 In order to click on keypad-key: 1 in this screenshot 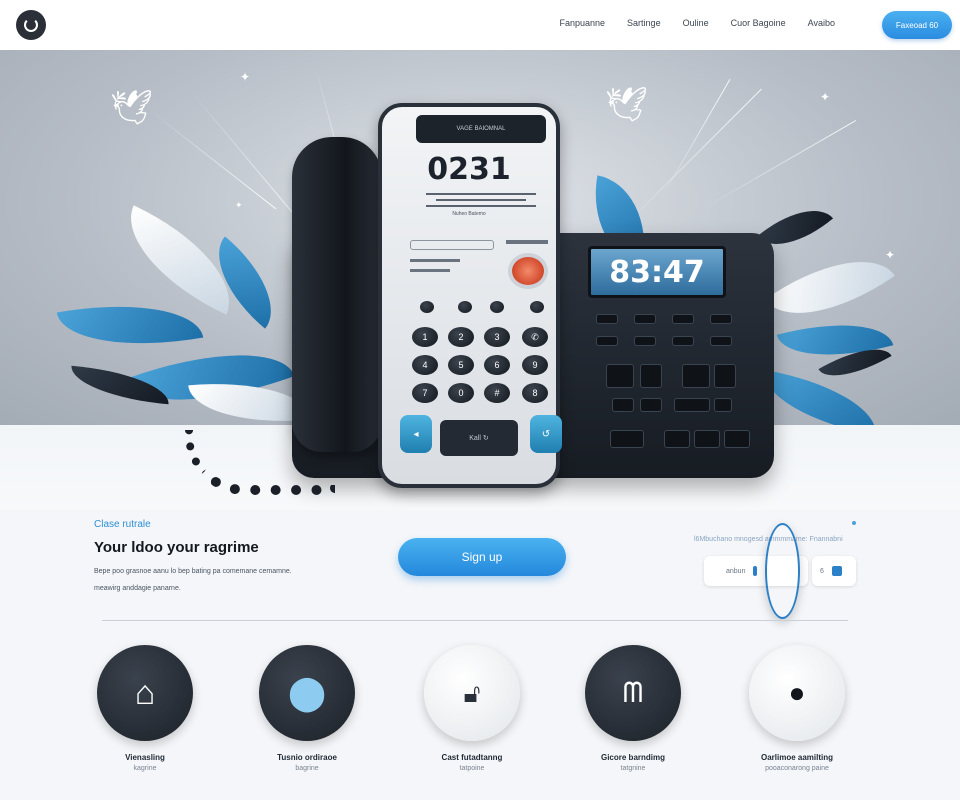, I will do `click(425, 337)`.